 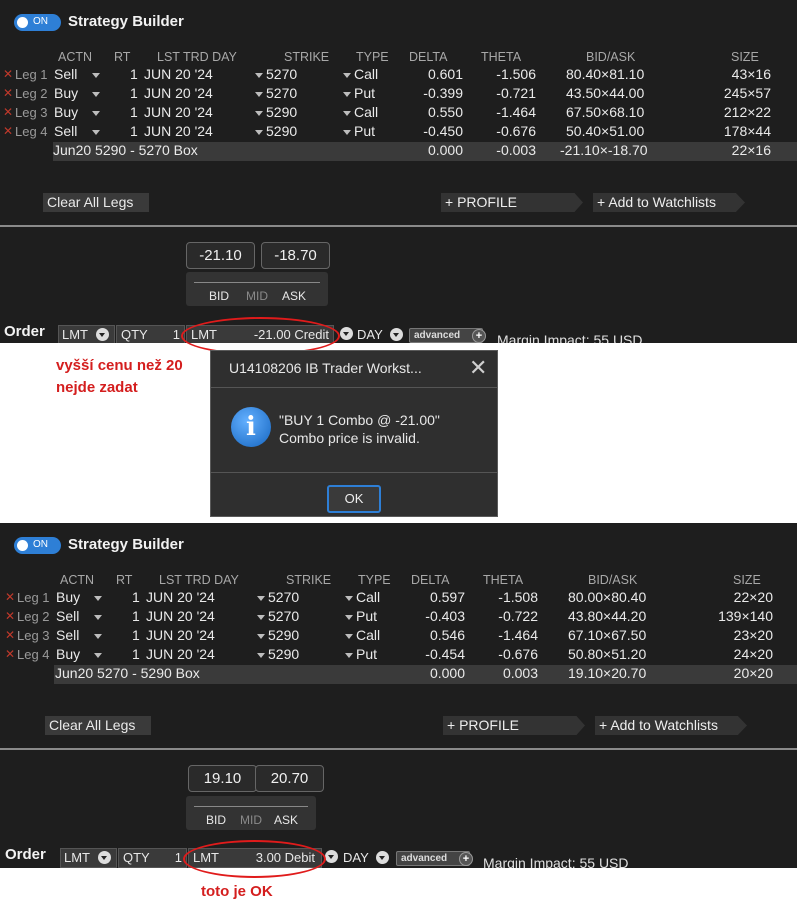 What do you see at coordinates (354, 499) in the screenshot?
I see `ok-button: OK` at bounding box center [354, 499].